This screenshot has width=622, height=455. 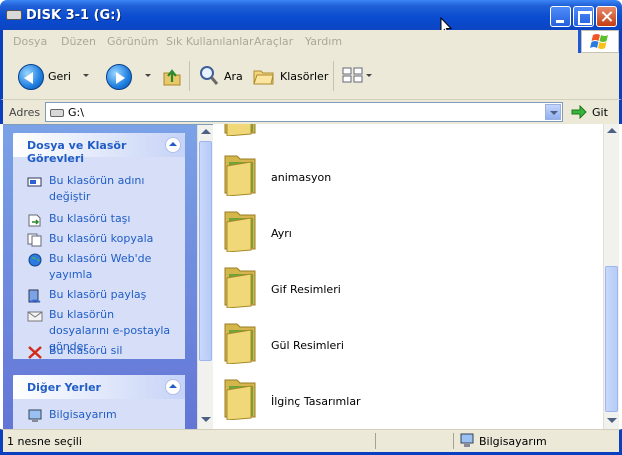 What do you see at coordinates (408, 133) in the screenshot?
I see `folder-item` at bounding box center [408, 133].